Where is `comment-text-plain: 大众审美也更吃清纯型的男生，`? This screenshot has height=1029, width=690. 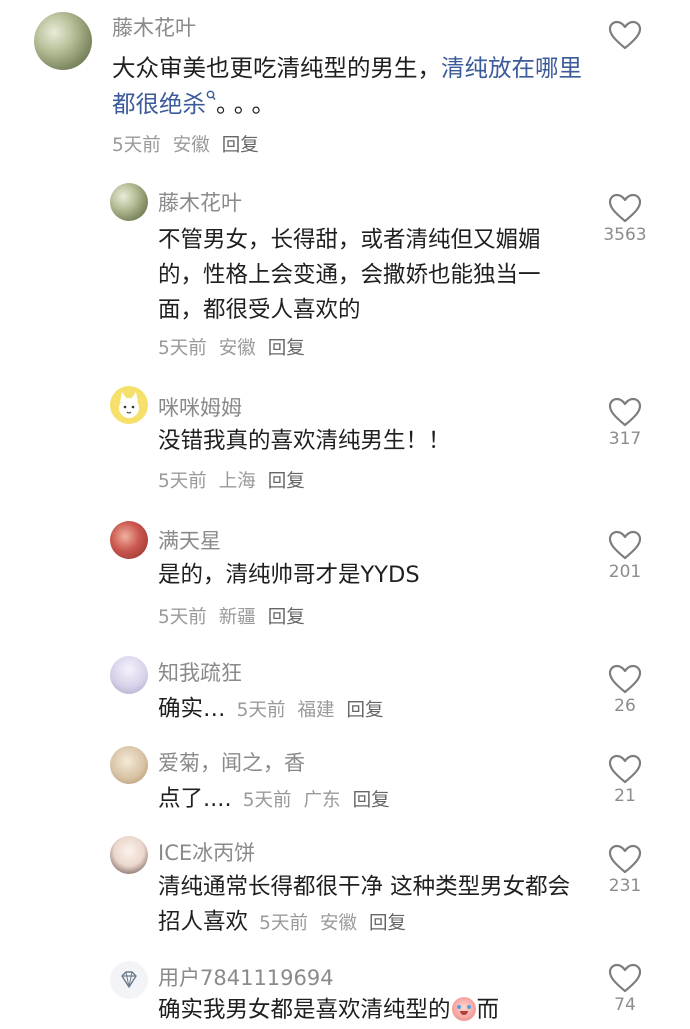
comment-text-plain: 大众审美也更吃清纯型的男生， is located at coordinates (276, 68).